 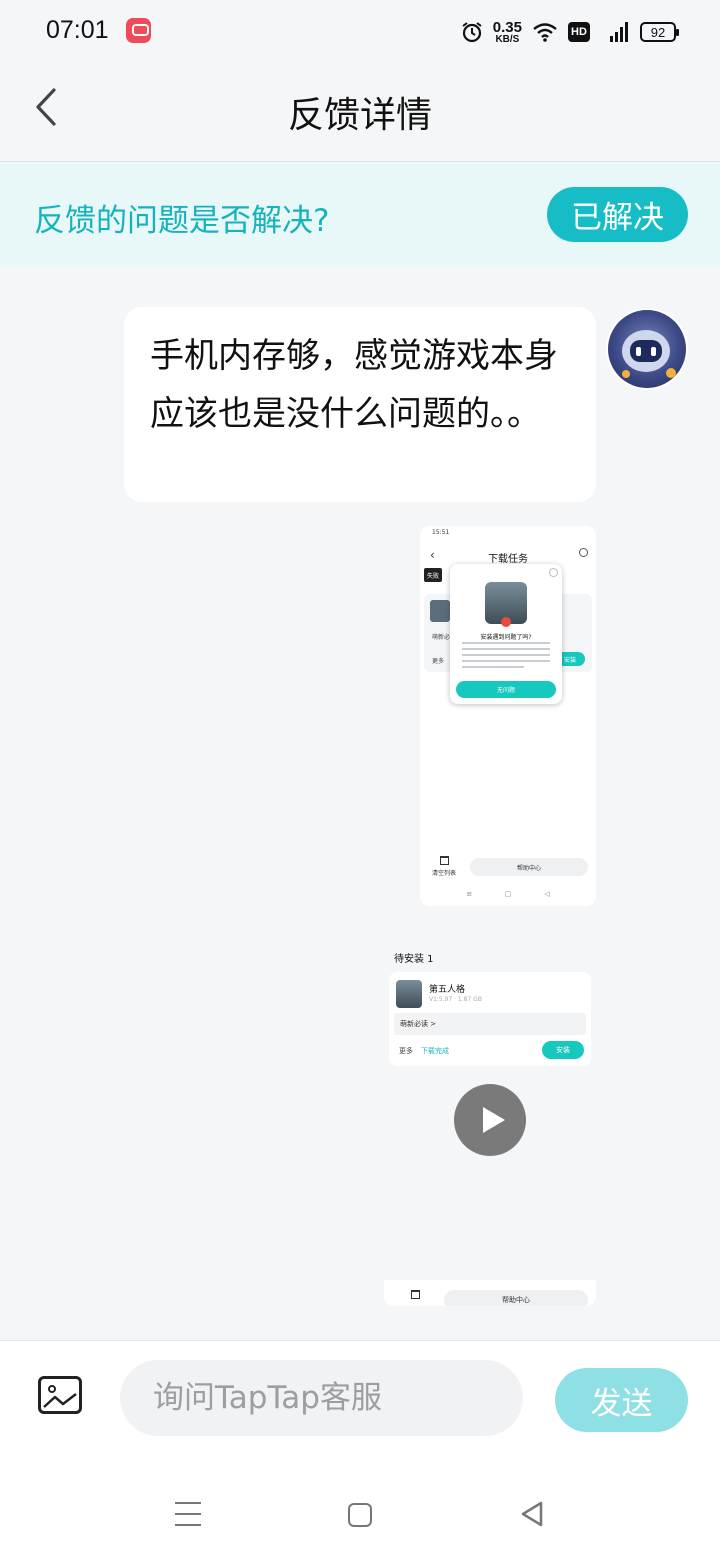 I want to click on image-picker-mountain, so click(x=60, y=1400).